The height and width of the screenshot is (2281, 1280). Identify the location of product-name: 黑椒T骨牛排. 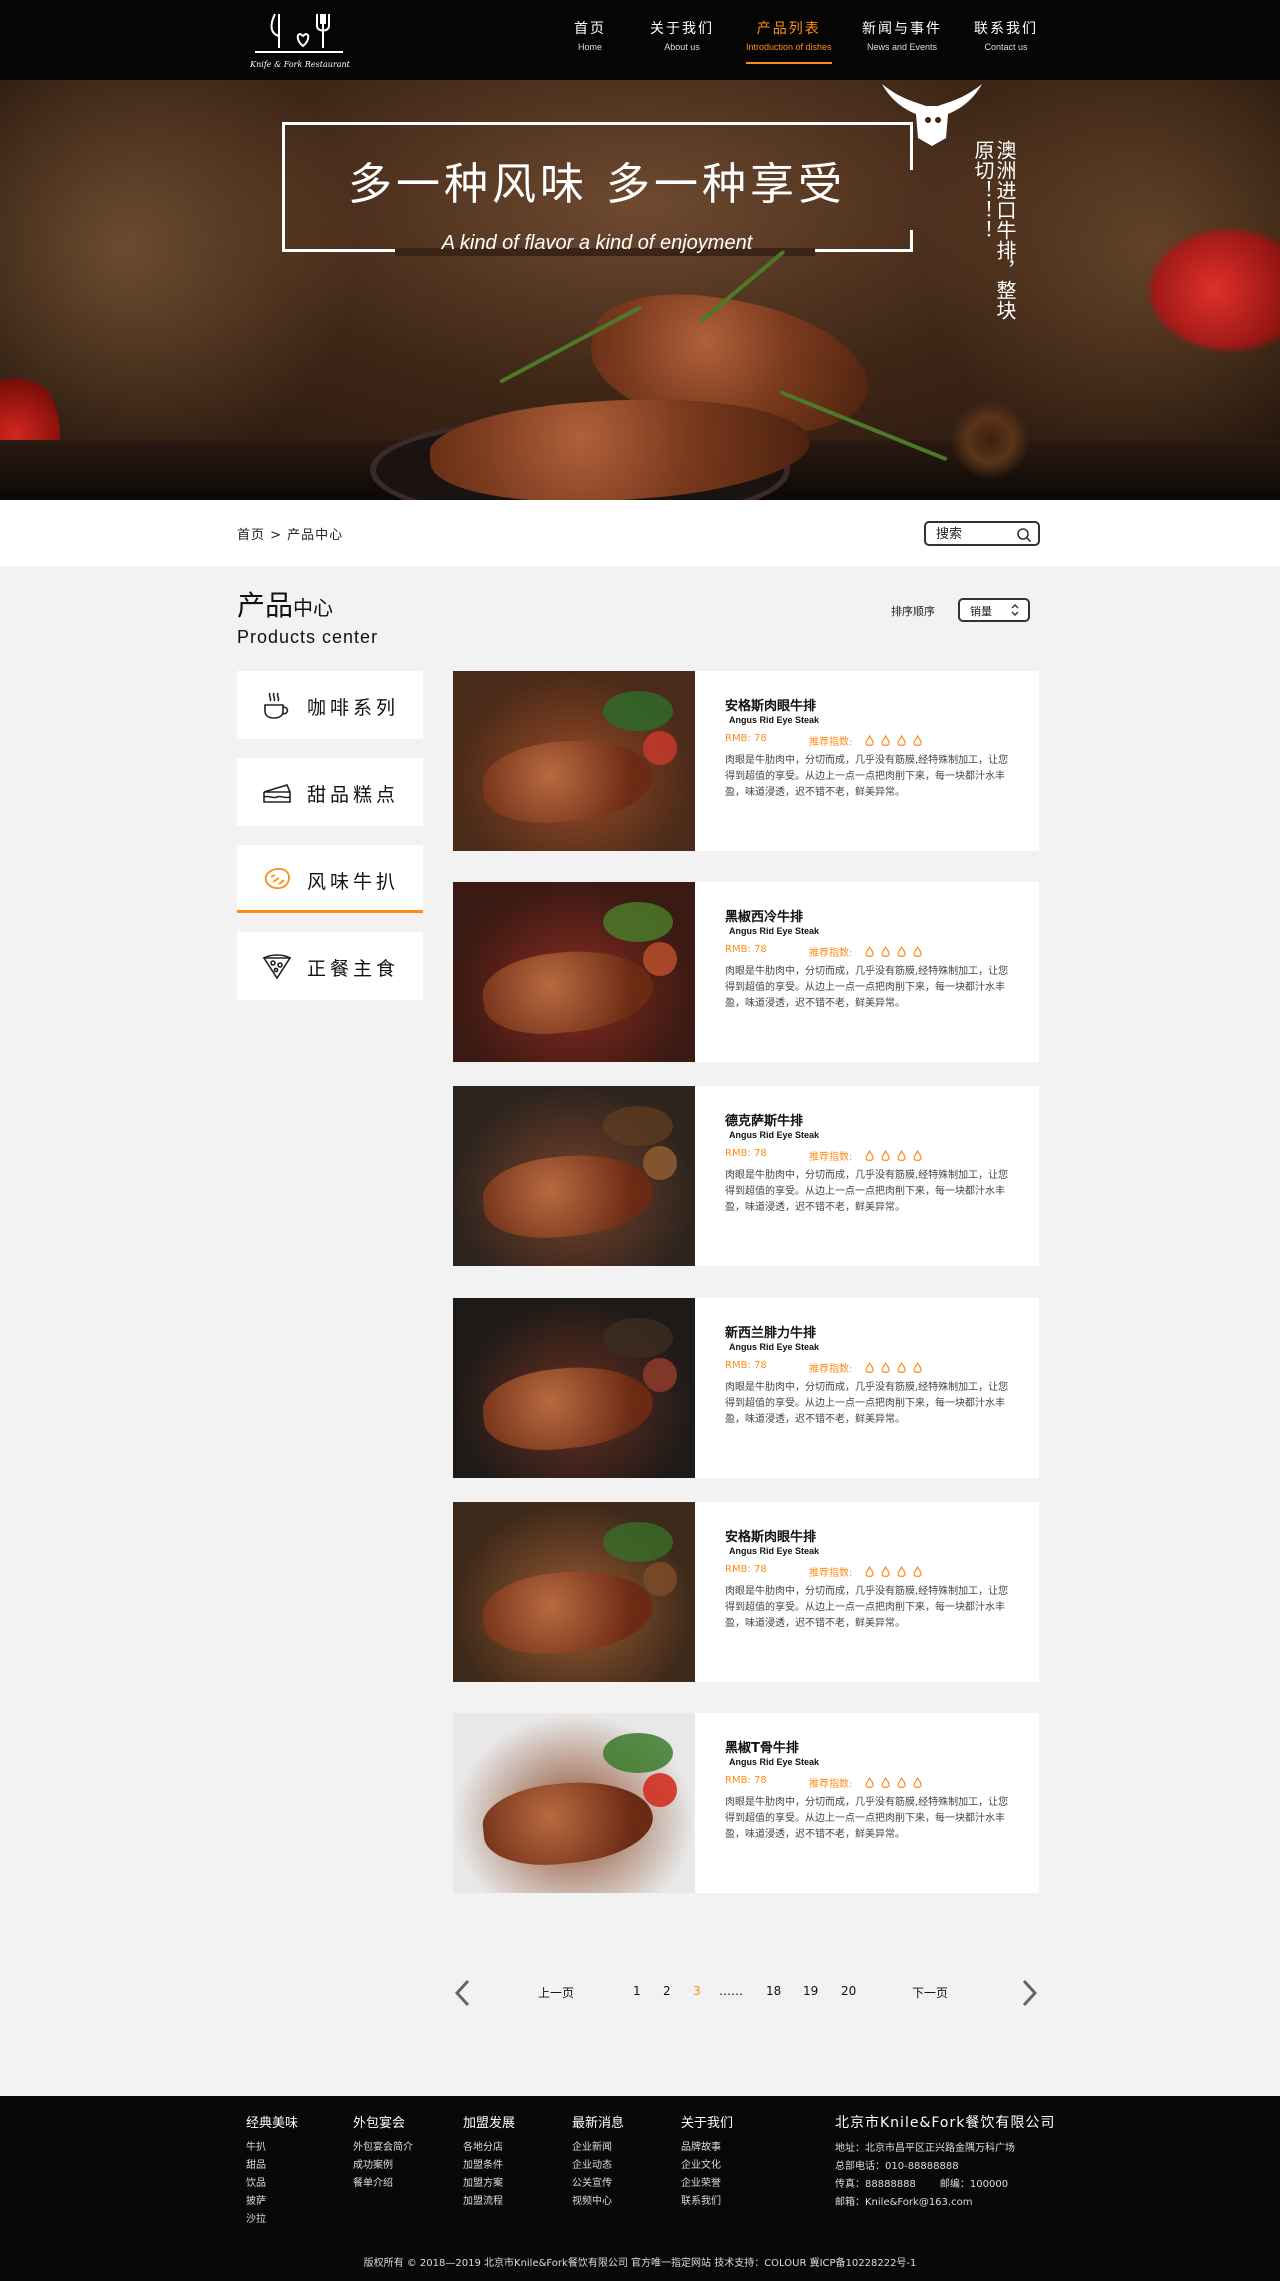
(762, 1746).